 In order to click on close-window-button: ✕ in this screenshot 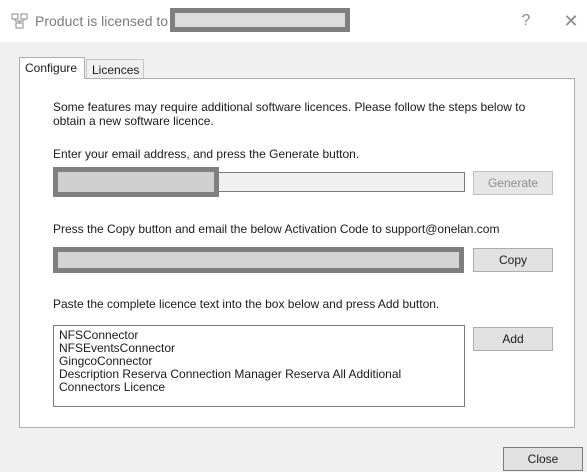, I will do `click(571, 21)`.